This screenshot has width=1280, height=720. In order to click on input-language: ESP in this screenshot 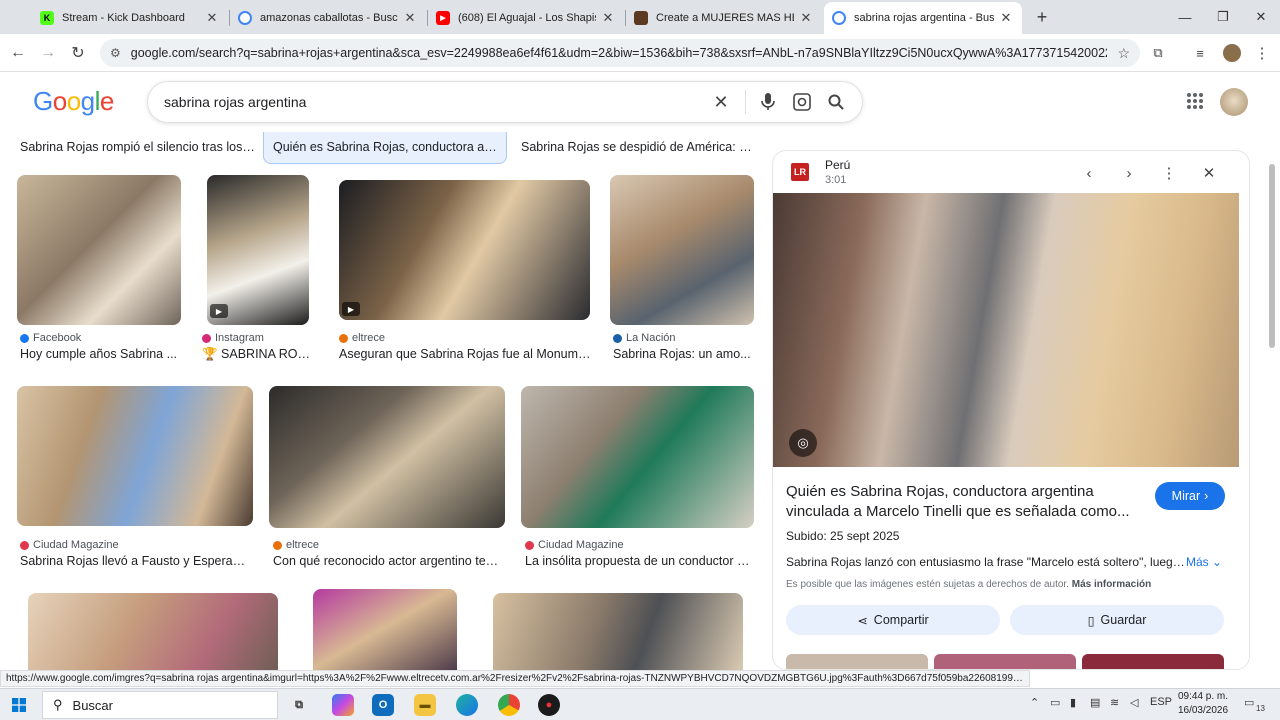, I will do `click(1161, 702)`.